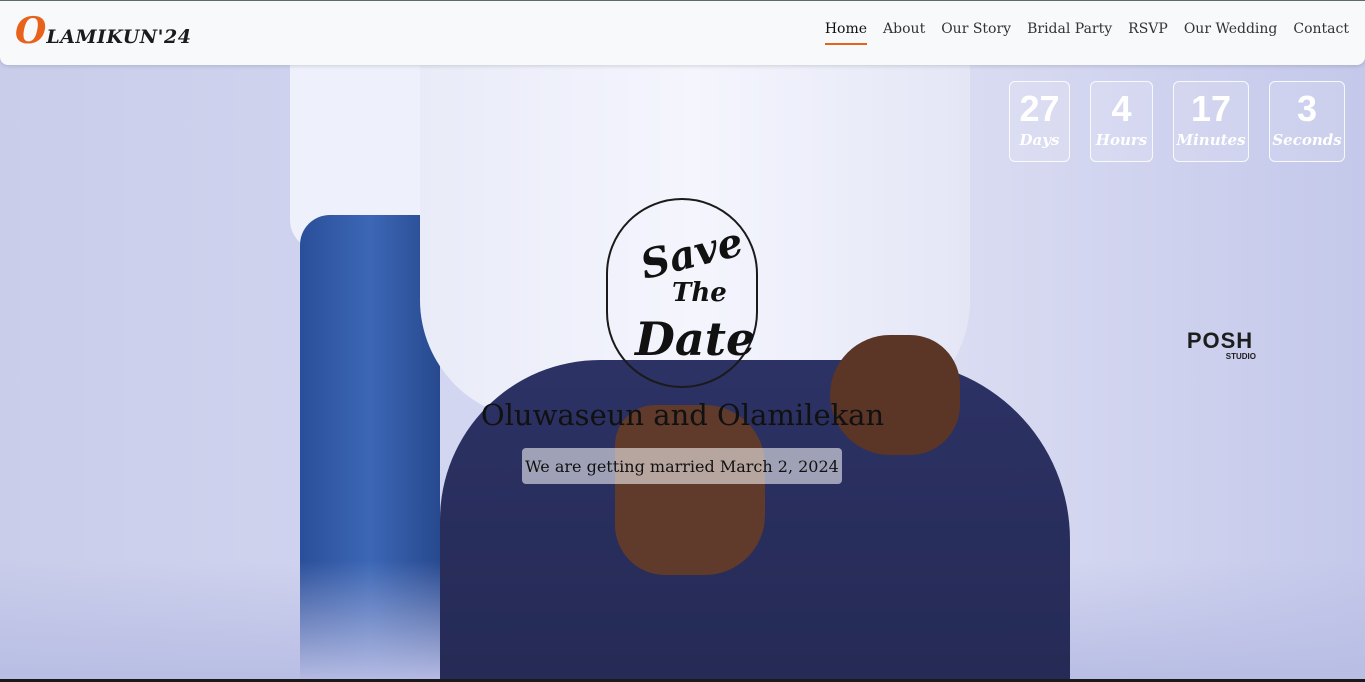  I want to click on countdown-seconds: 3 Seconds, so click(1307, 121).